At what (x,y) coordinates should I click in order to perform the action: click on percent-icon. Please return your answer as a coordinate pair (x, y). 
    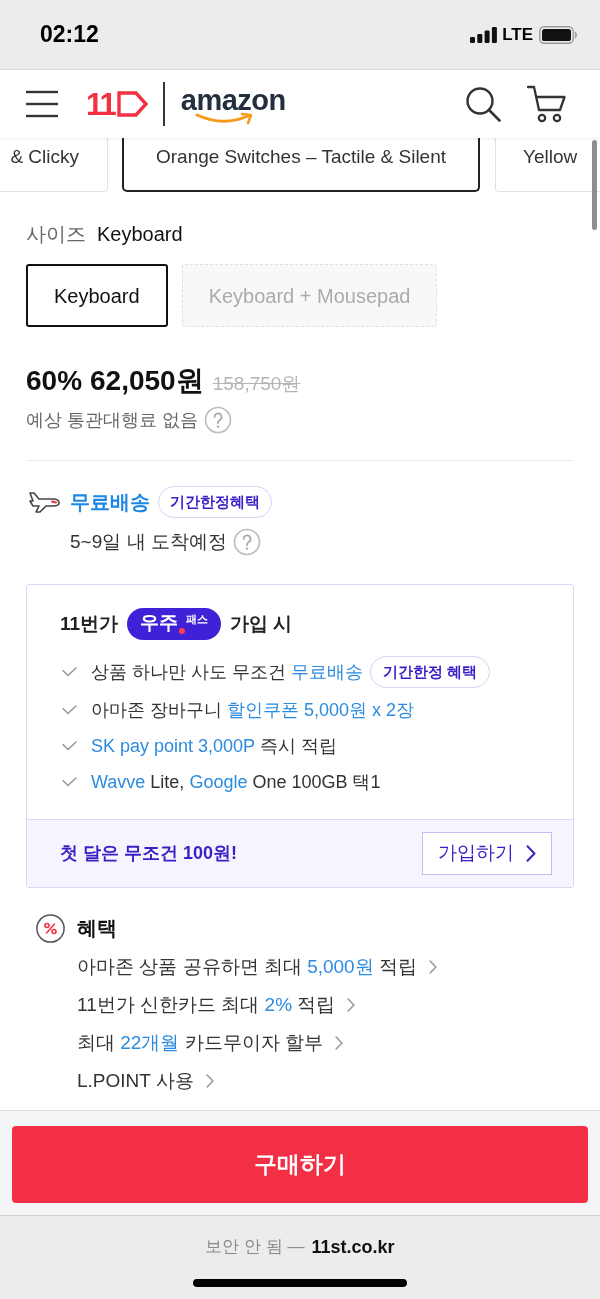
    Looking at the image, I should click on (50, 928).